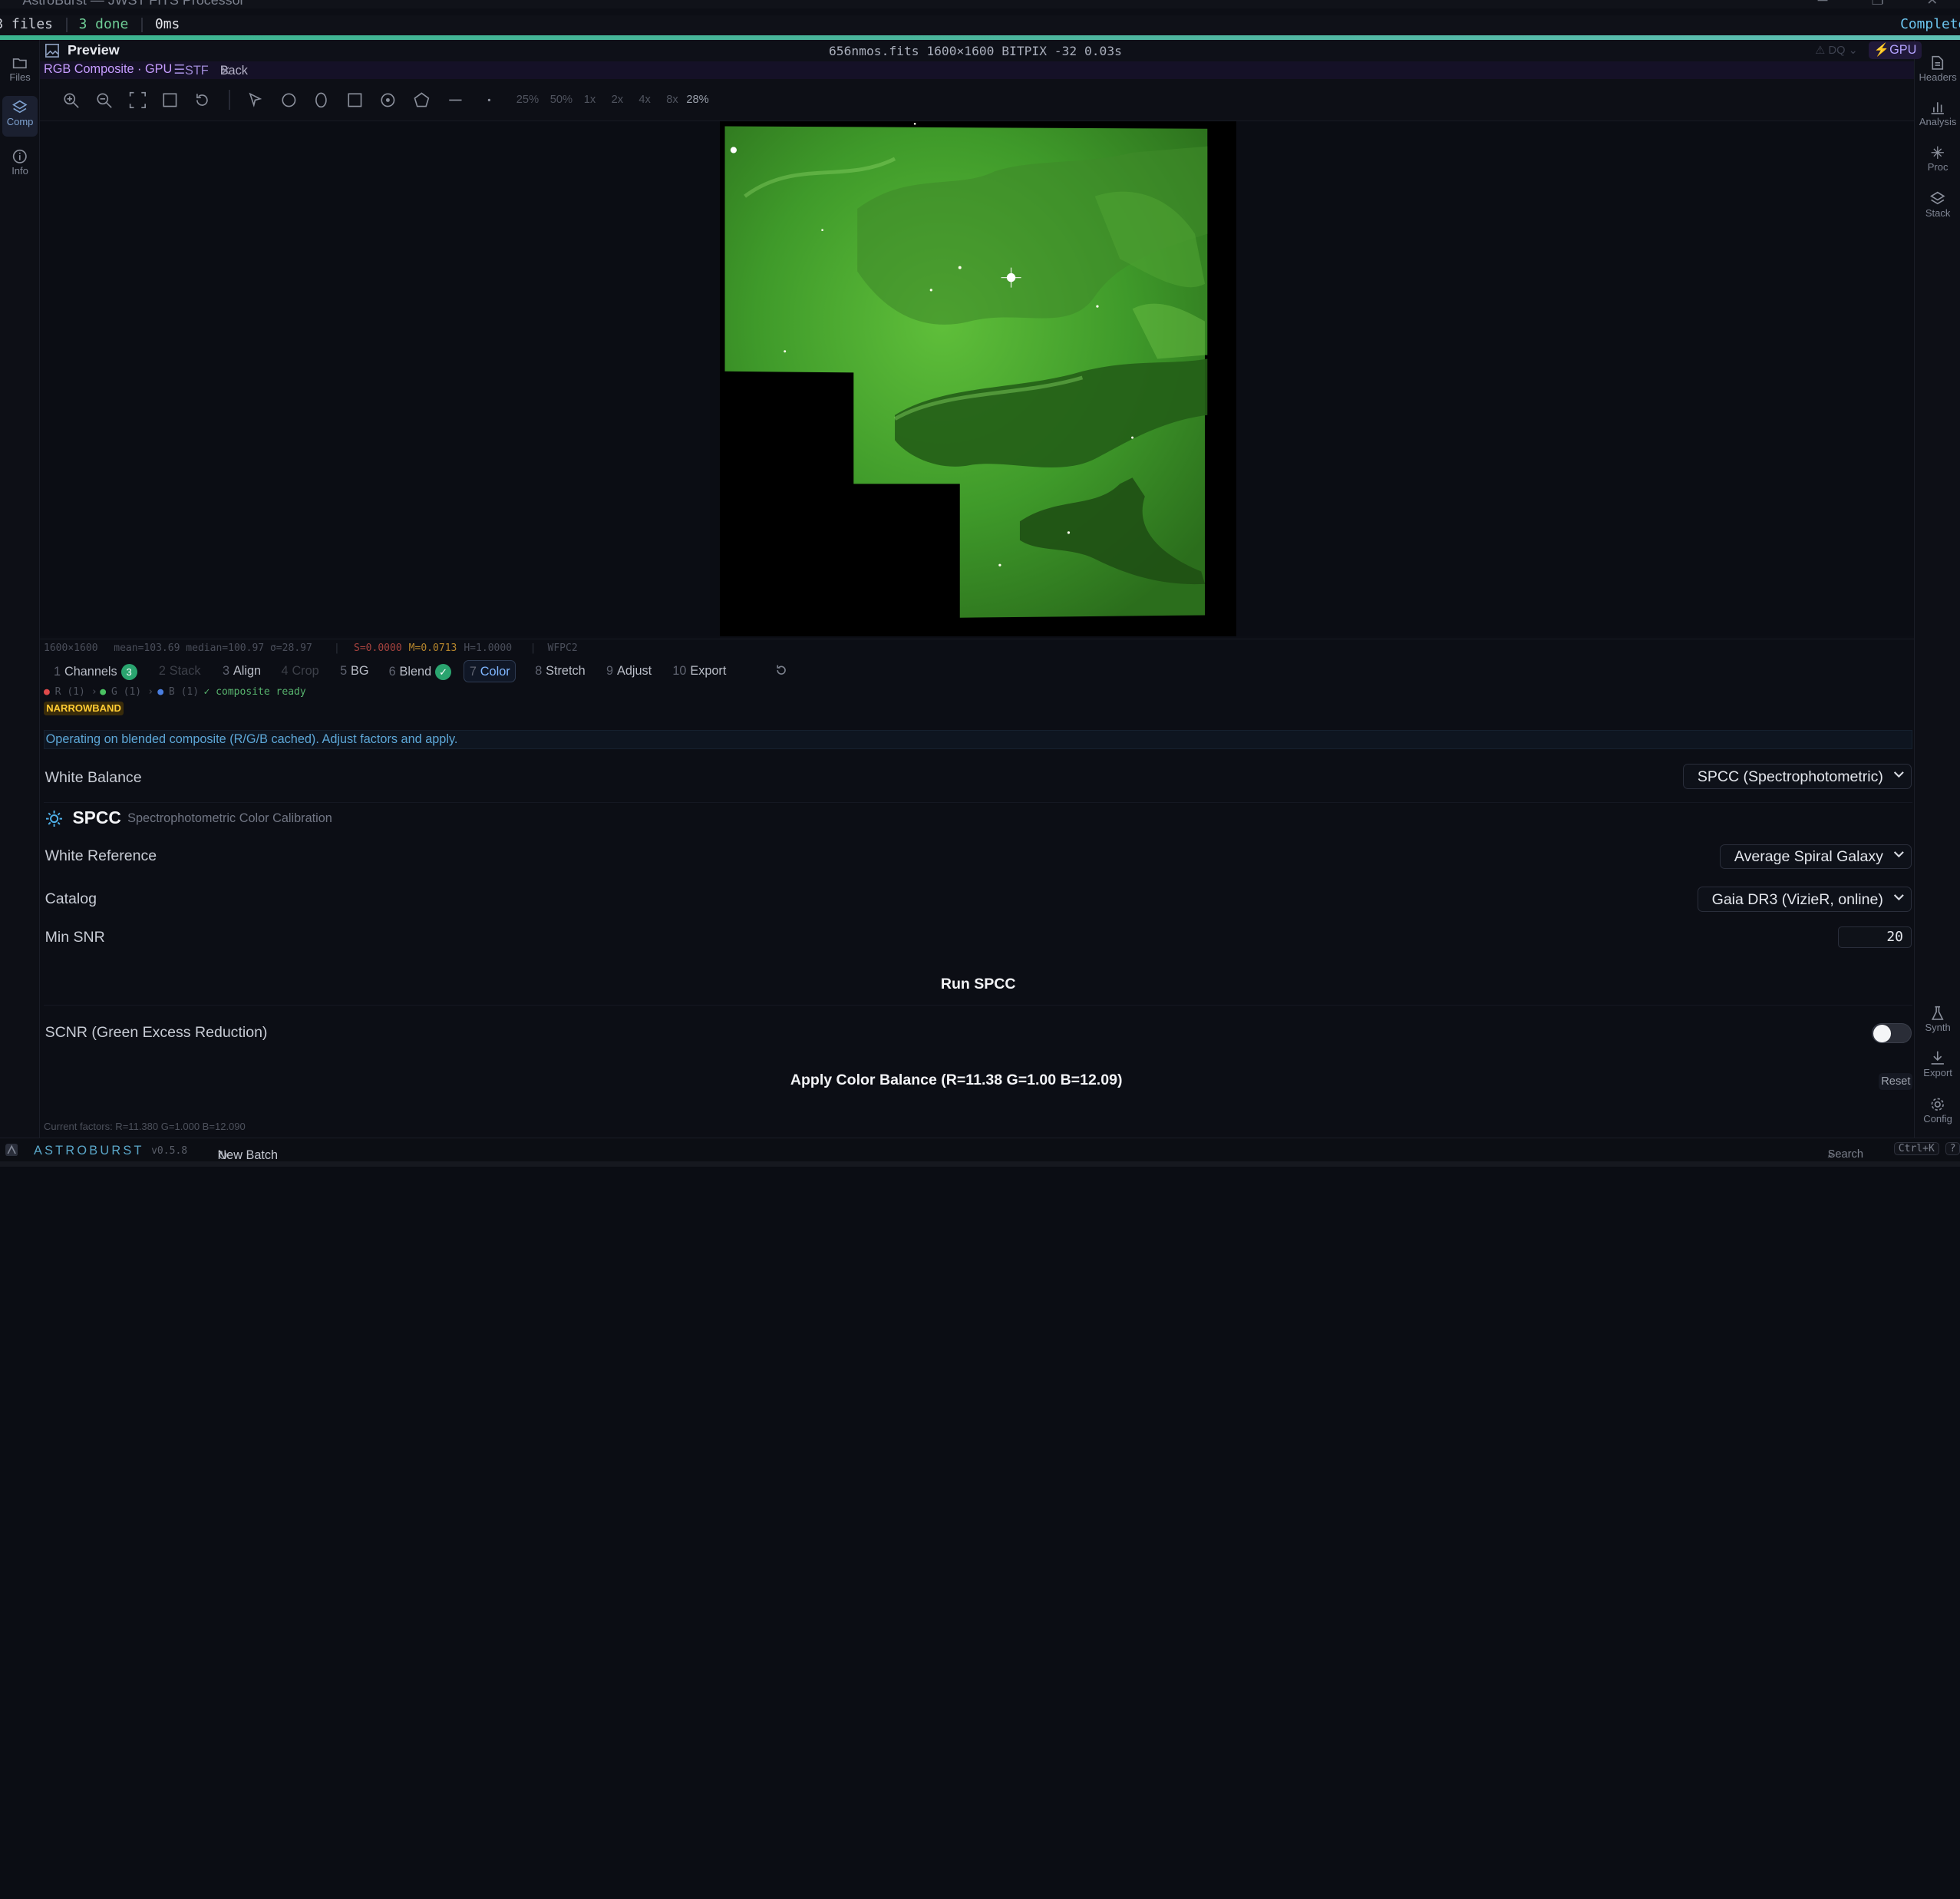 This screenshot has height=1899, width=1960. Describe the element at coordinates (1938, 1020) in the screenshot. I see `sidebar-item-synth: Synth` at that location.